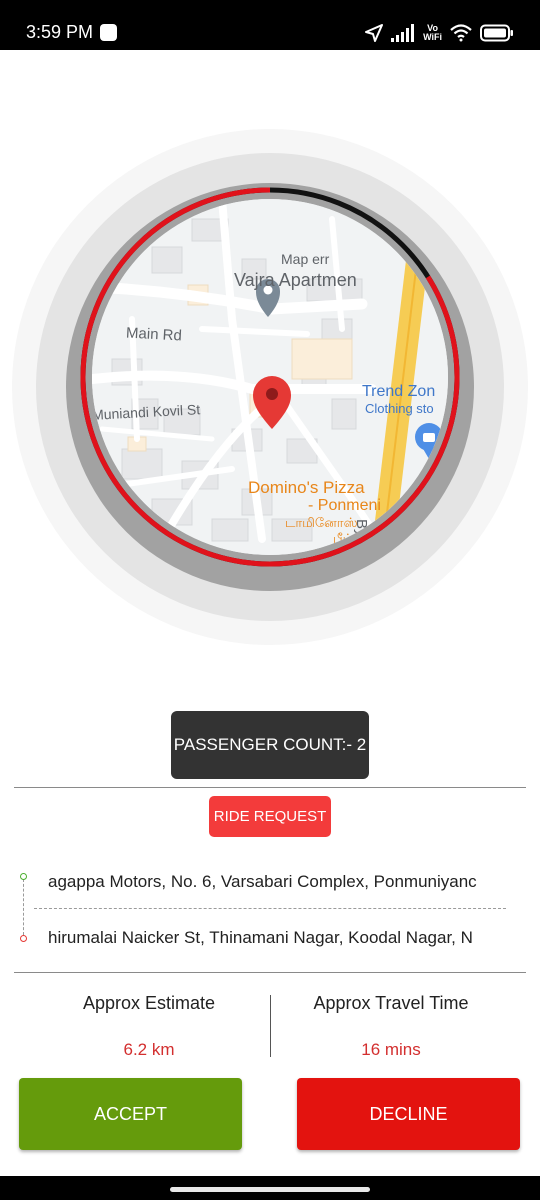 Image resolution: width=540 pixels, height=1200 pixels. What do you see at coordinates (461, 33) in the screenshot?
I see `wifi-icon` at bounding box center [461, 33].